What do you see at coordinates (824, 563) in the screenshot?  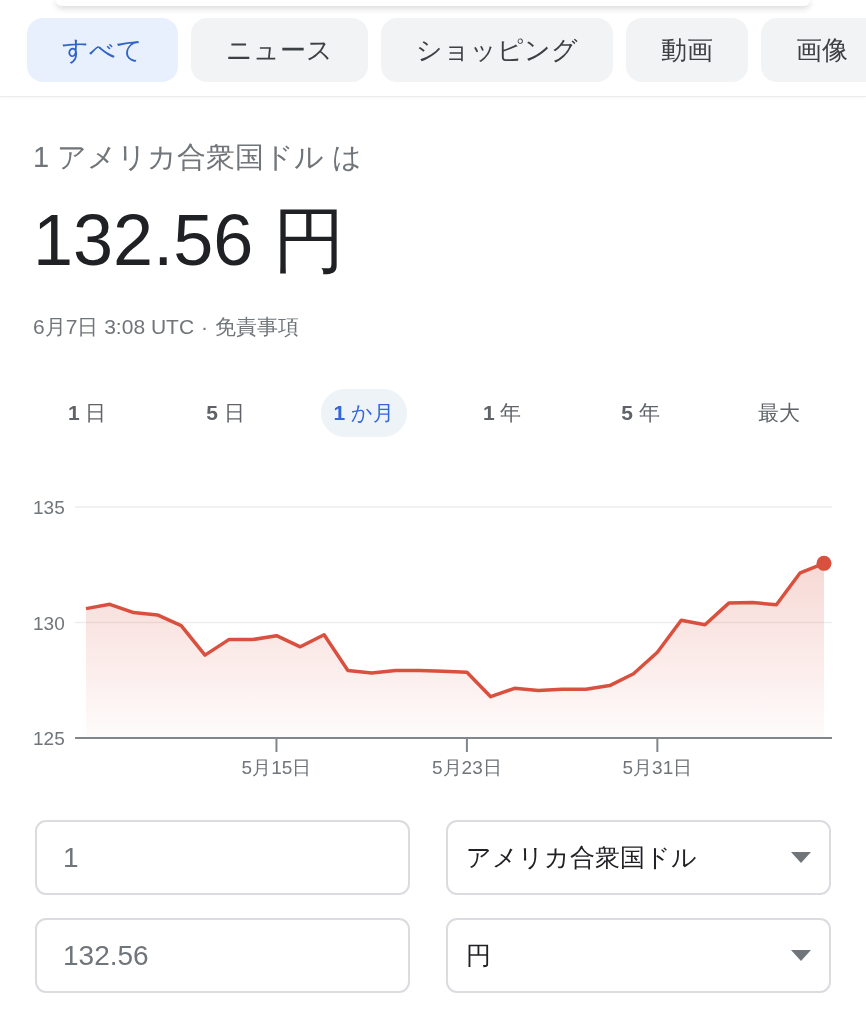 I see `last-point-marker` at bounding box center [824, 563].